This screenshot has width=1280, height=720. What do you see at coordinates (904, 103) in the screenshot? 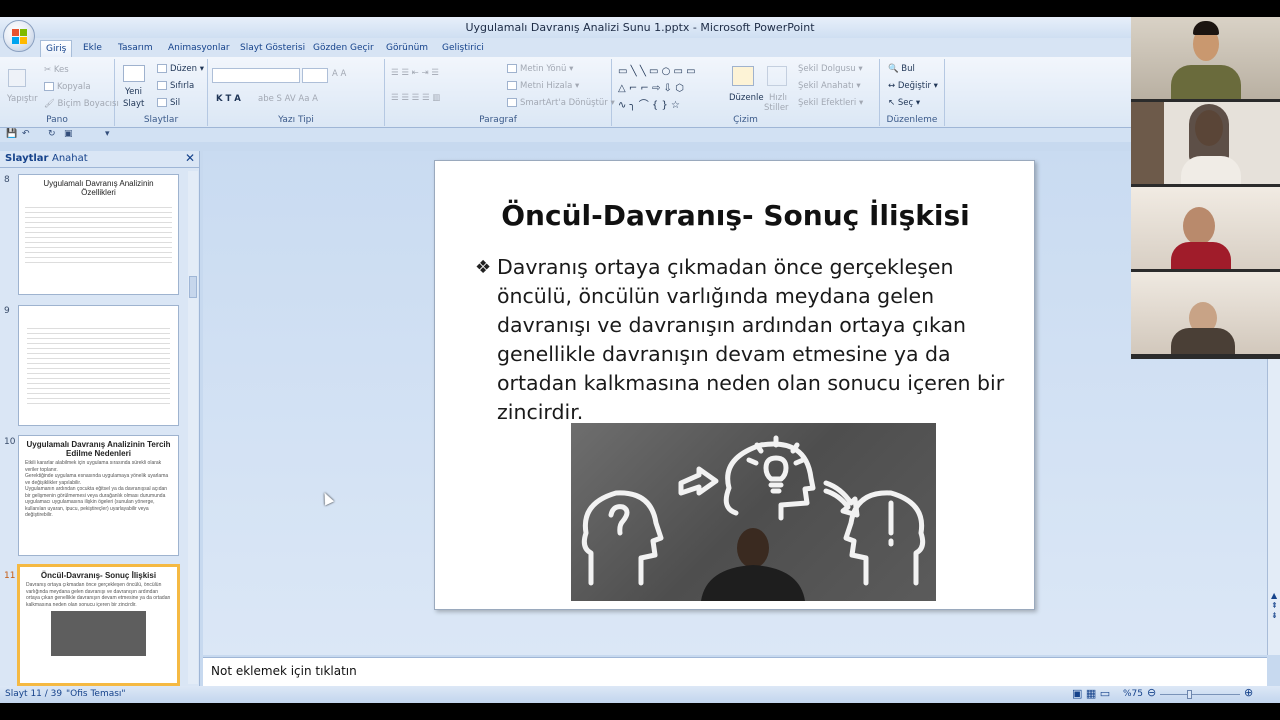
I see `select-button: ↖ Seç ▾` at bounding box center [904, 103].